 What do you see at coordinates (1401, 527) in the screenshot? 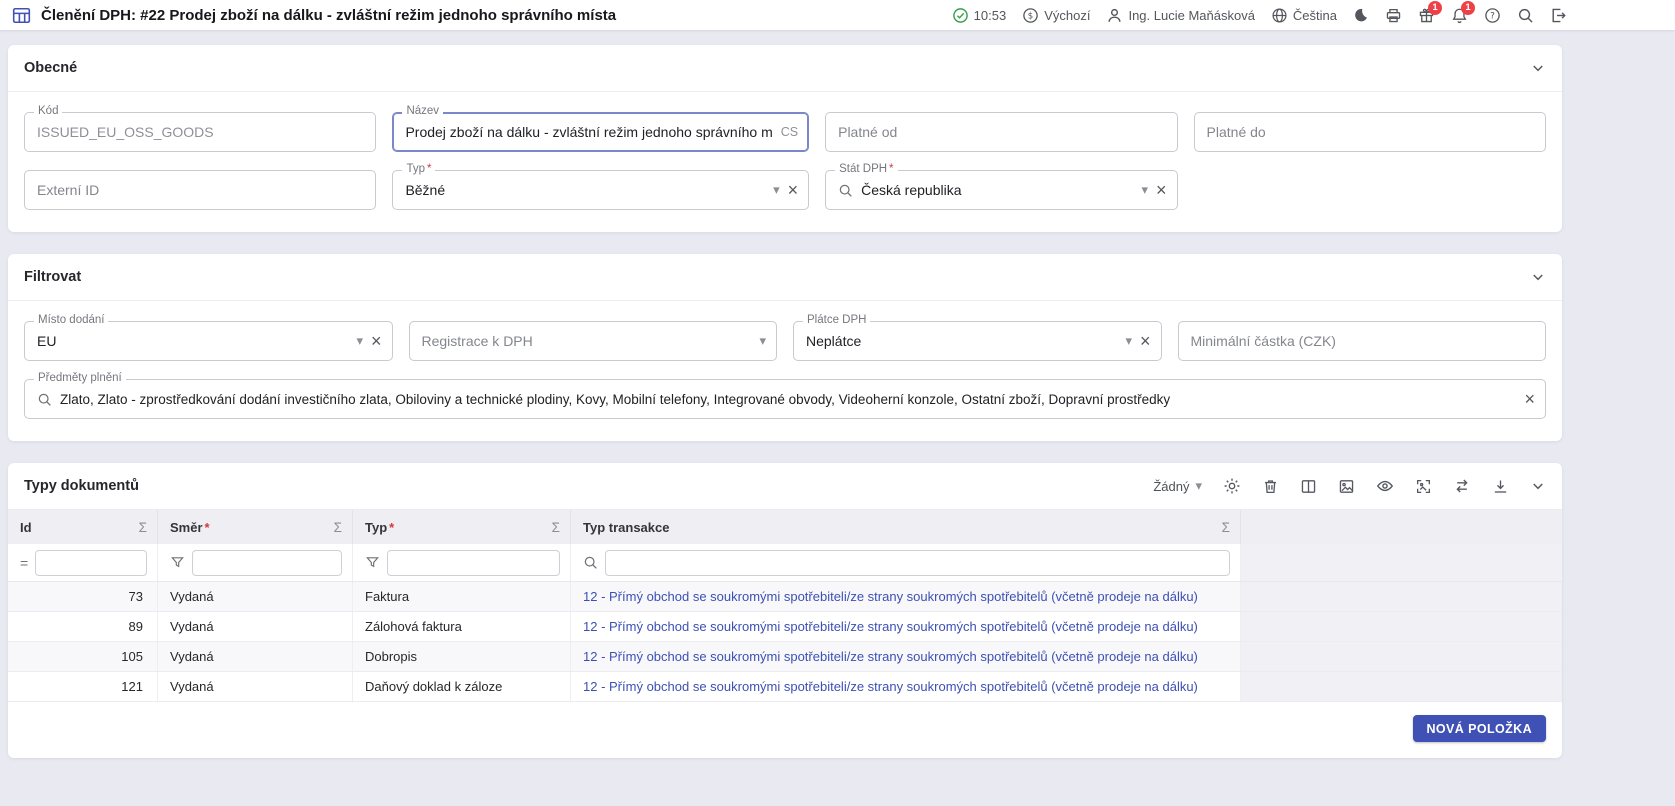
I see `column-header-filler` at bounding box center [1401, 527].